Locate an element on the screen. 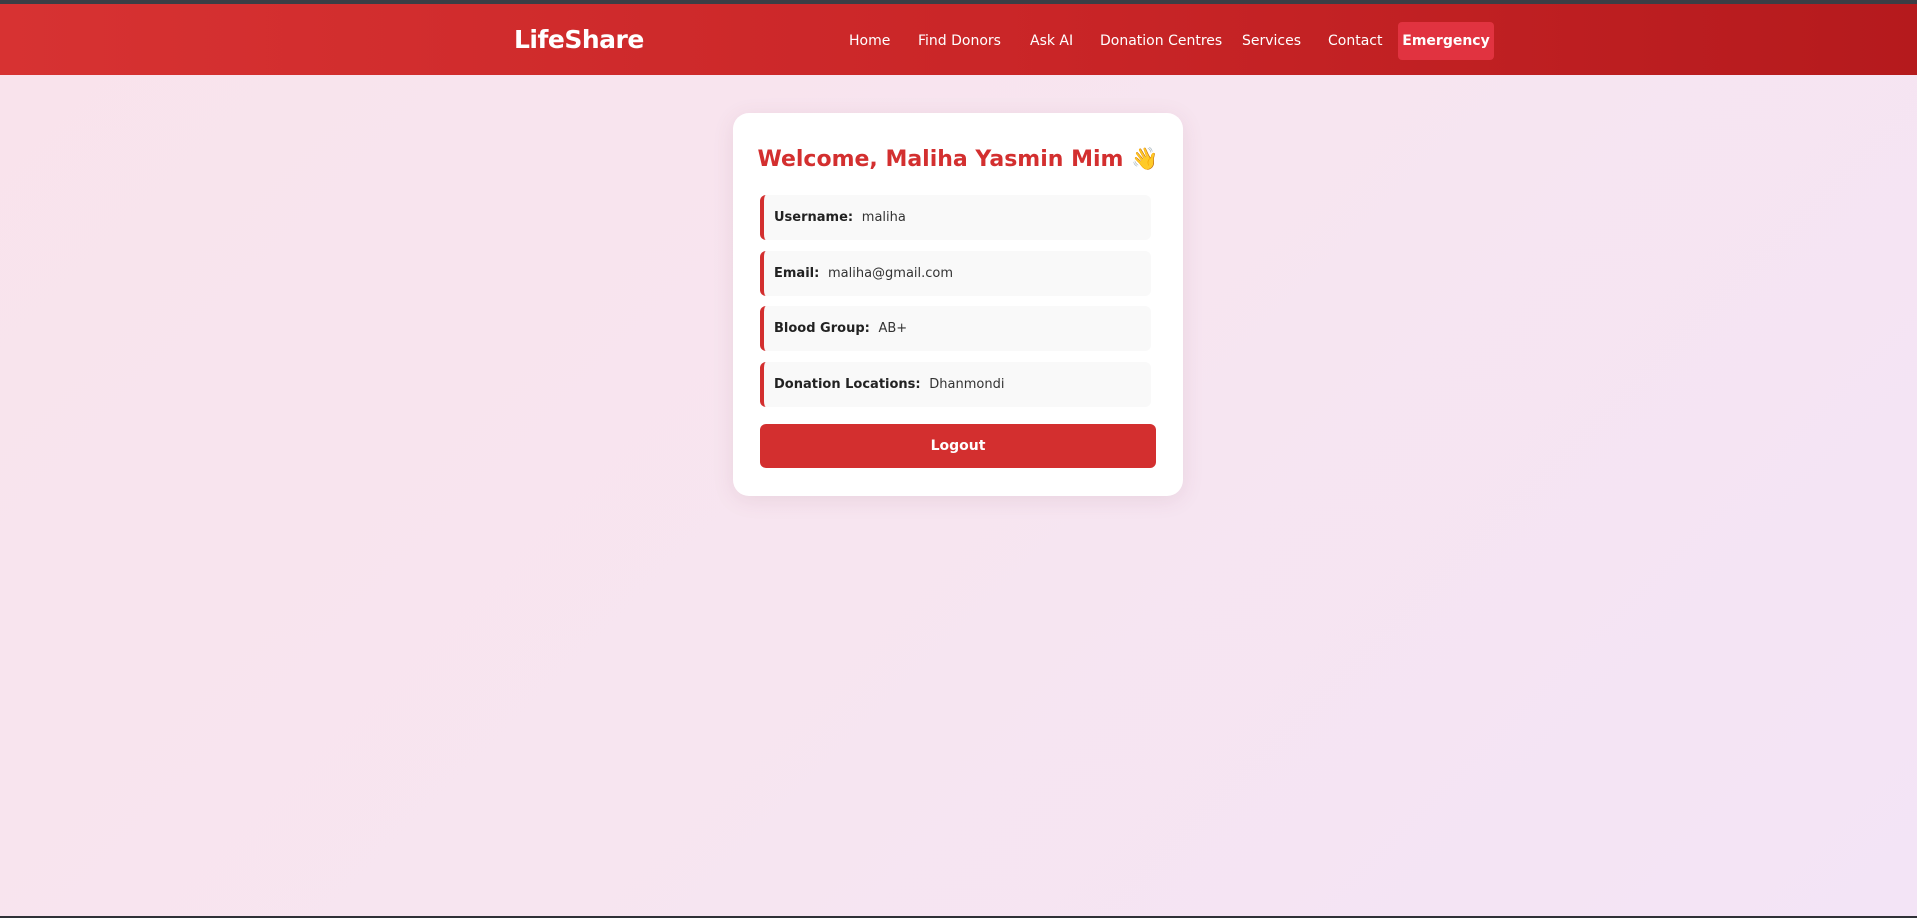 This screenshot has height=918, width=1917. donation-locations-value: Dhanmondi is located at coordinates (967, 384).